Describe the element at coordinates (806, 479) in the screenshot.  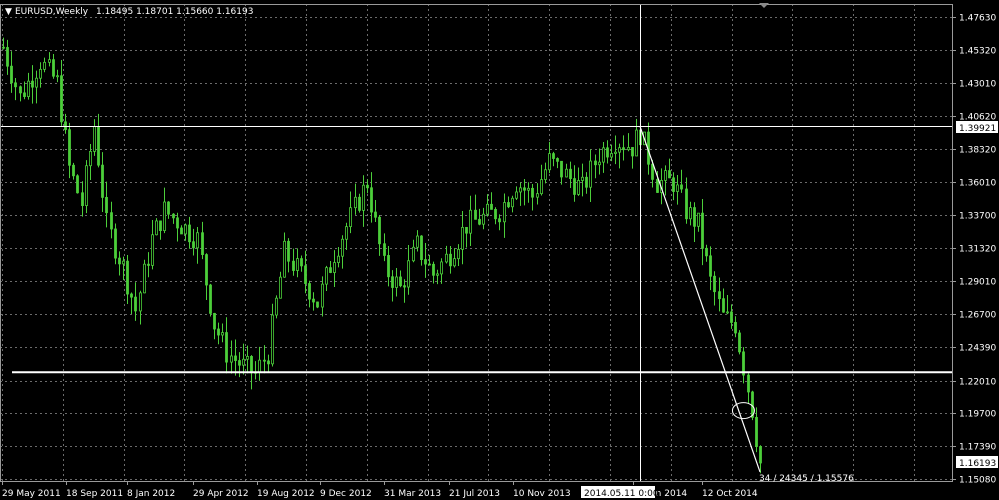
I see `crosshair-info-label: 34 / 24345 / 1.15576` at that location.